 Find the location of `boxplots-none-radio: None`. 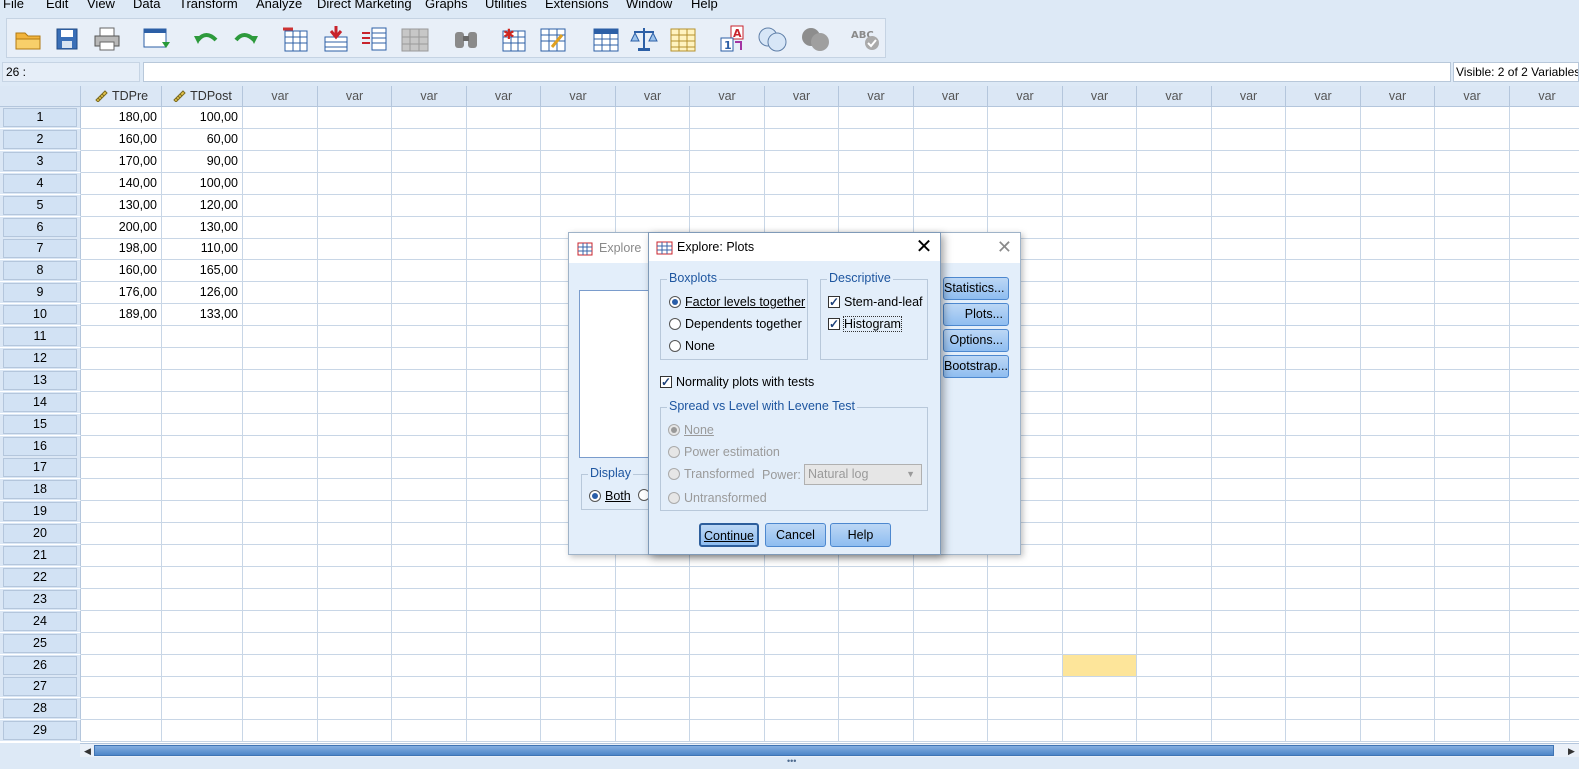

boxplots-none-radio: None is located at coordinates (692, 346).